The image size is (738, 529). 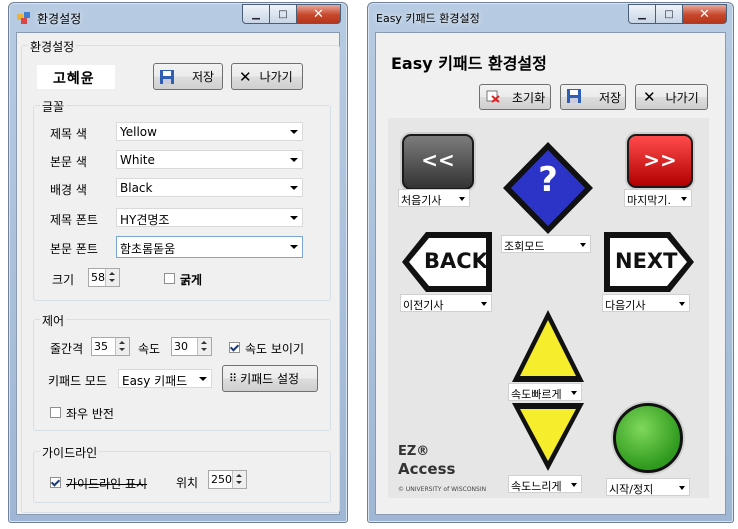 What do you see at coordinates (24, 18) in the screenshot?
I see `app-icon` at bounding box center [24, 18].